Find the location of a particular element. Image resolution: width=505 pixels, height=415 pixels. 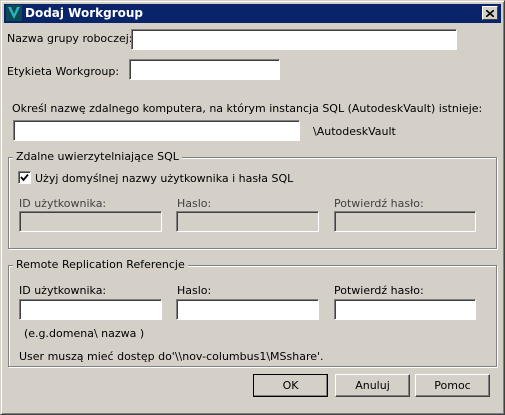

ok-button: OK is located at coordinates (290, 385).